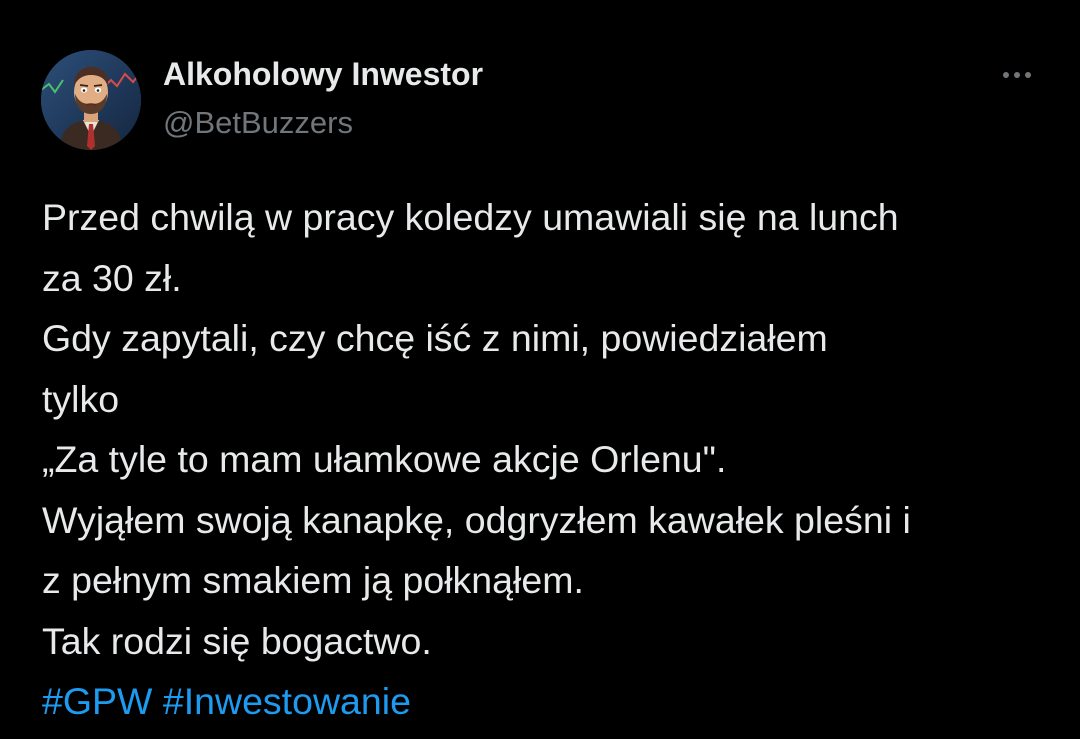 This screenshot has width=1080, height=739. I want to click on tweet-text-line: tylko, so click(81, 398).